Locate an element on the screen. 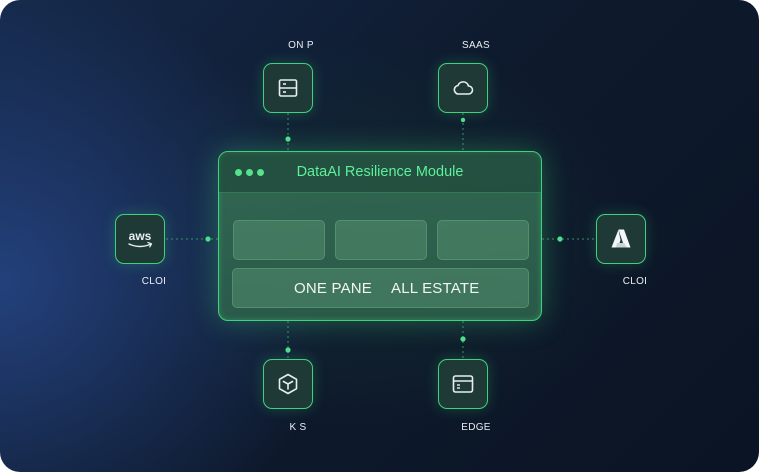  saas-label: SAAS is located at coordinates (476, 45).